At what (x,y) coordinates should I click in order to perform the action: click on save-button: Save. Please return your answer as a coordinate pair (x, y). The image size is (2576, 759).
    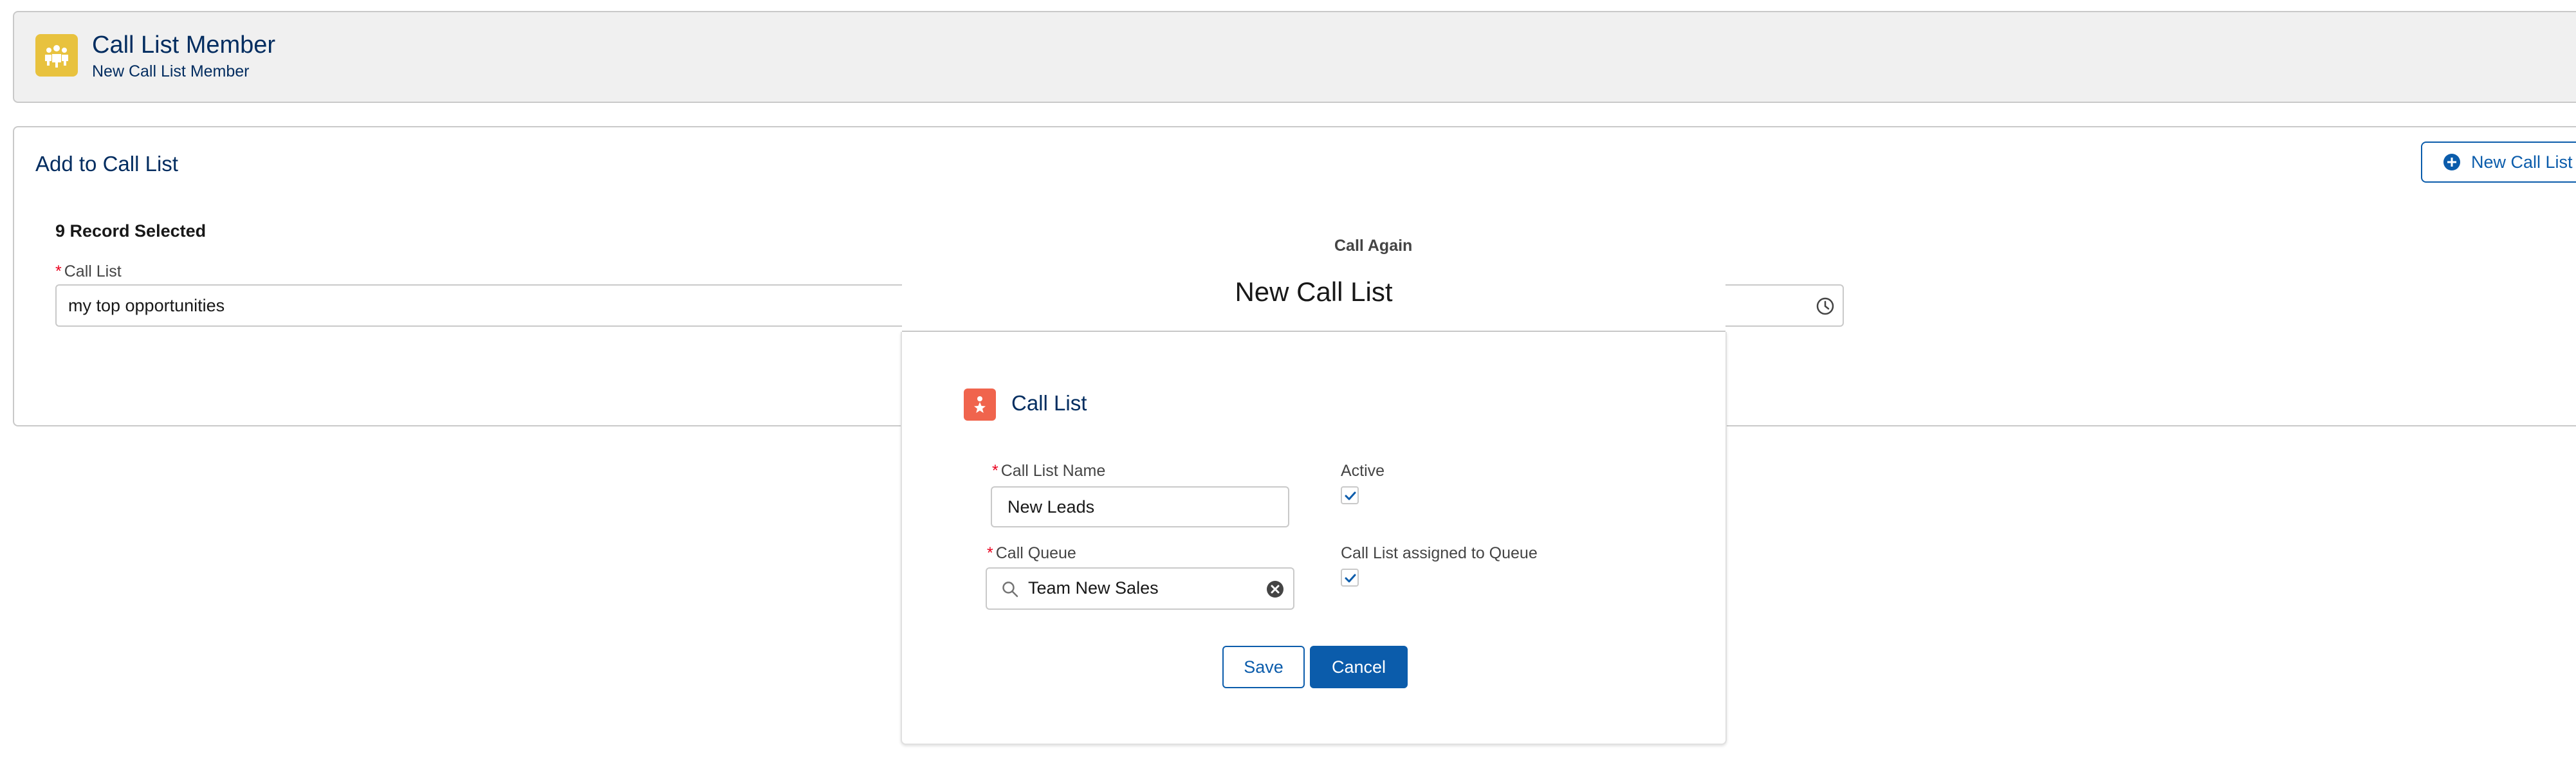
    Looking at the image, I should click on (1263, 667).